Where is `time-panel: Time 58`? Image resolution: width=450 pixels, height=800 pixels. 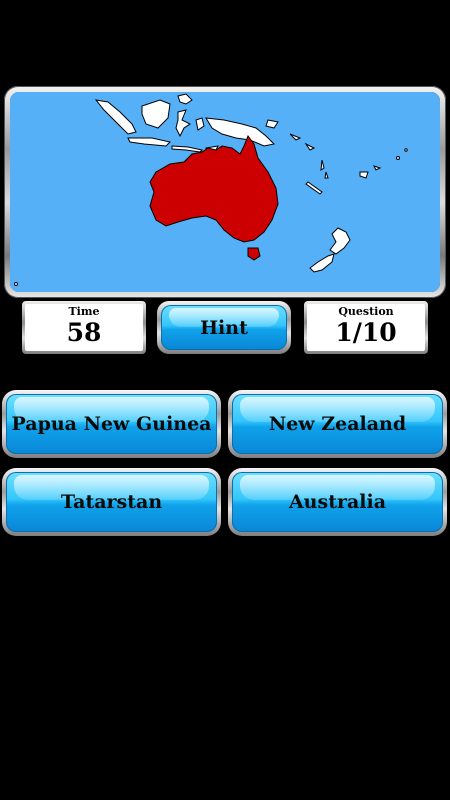
time-panel: Time 58 is located at coordinates (84, 327).